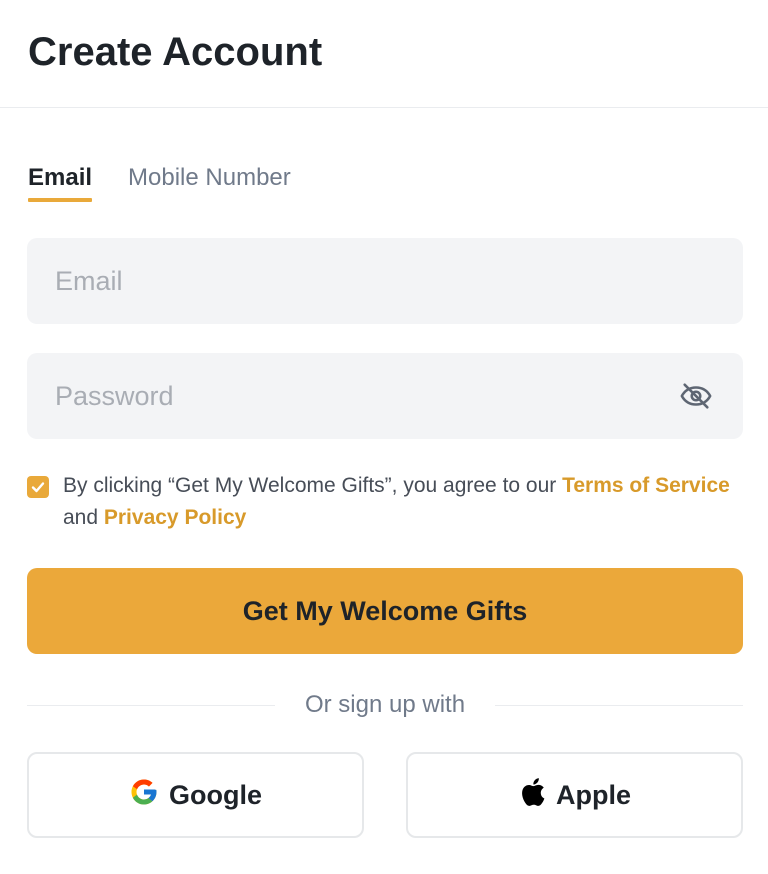 This screenshot has height=874, width=768. What do you see at coordinates (385, 611) in the screenshot?
I see `get-welcome-gifts-button: Get My Welcome Gifts` at bounding box center [385, 611].